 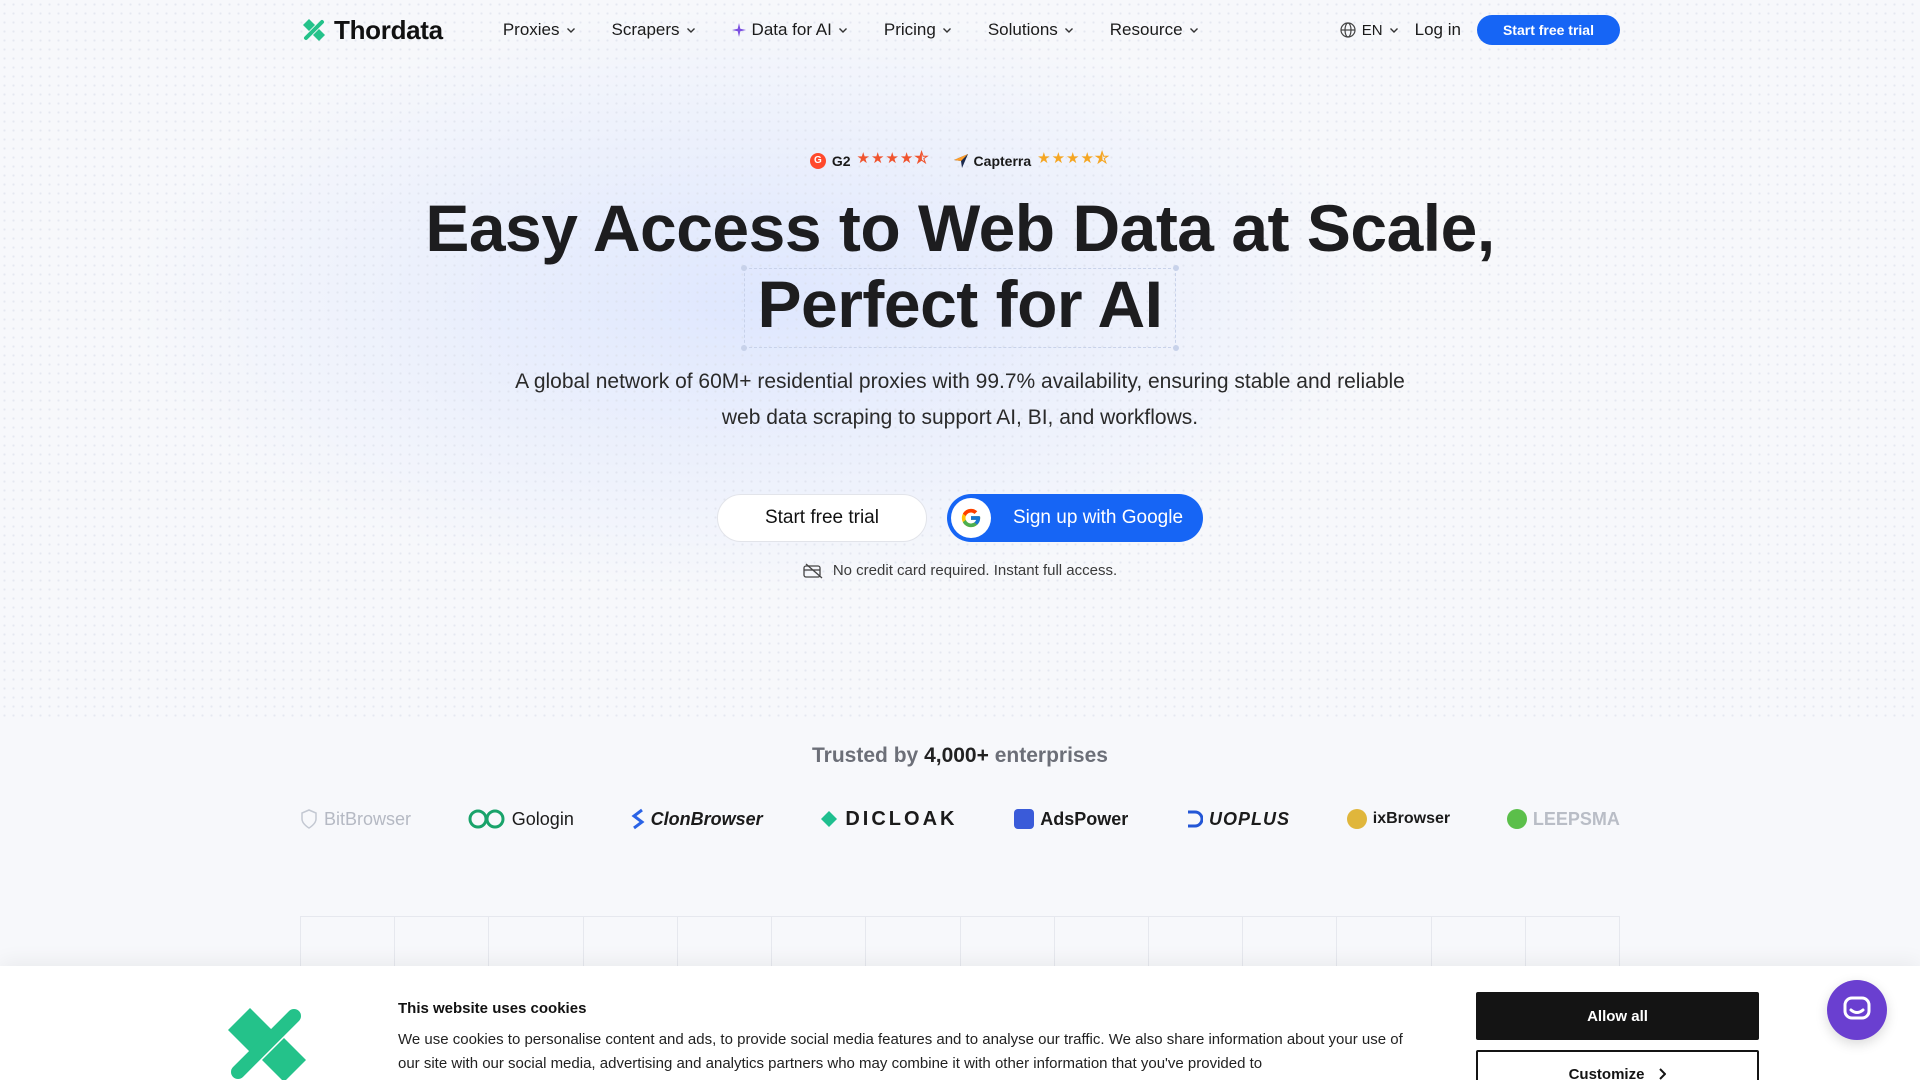 I want to click on partner-name: ixBrowser, so click(x=1411, y=818).